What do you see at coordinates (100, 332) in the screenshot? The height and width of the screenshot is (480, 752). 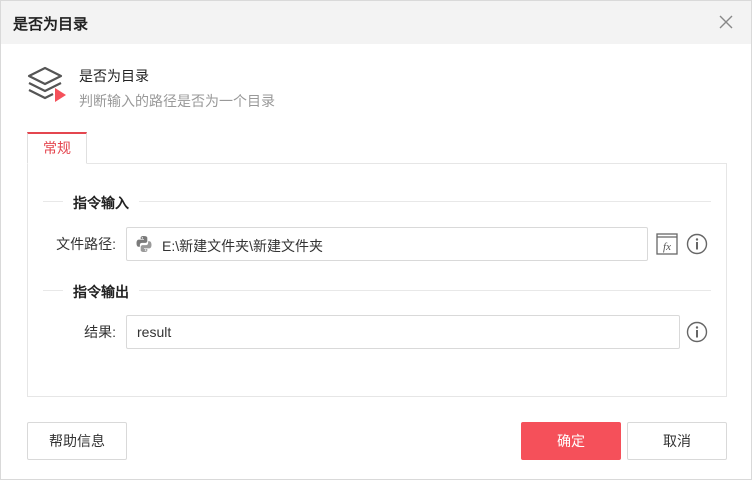 I see `field-label-result: 结果:` at bounding box center [100, 332].